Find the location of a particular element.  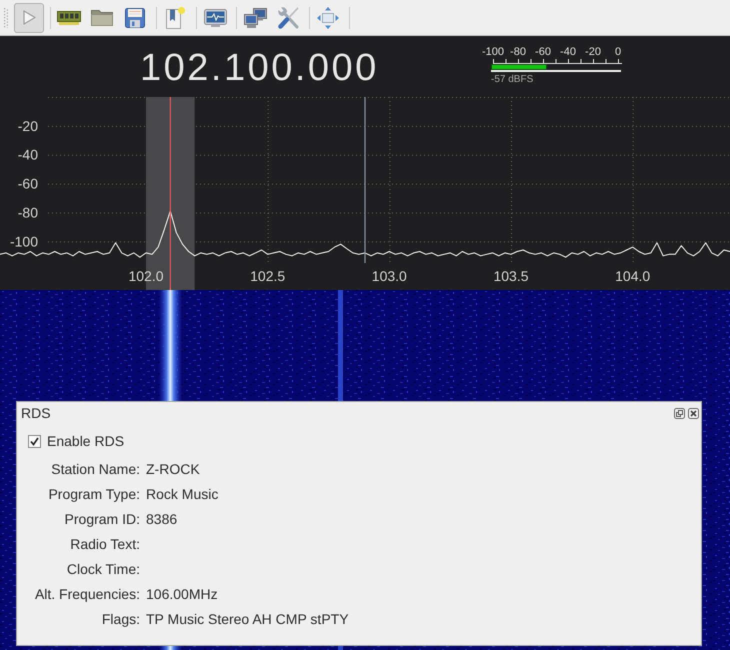

signal-reading: -57 dBFS is located at coordinates (512, 80).